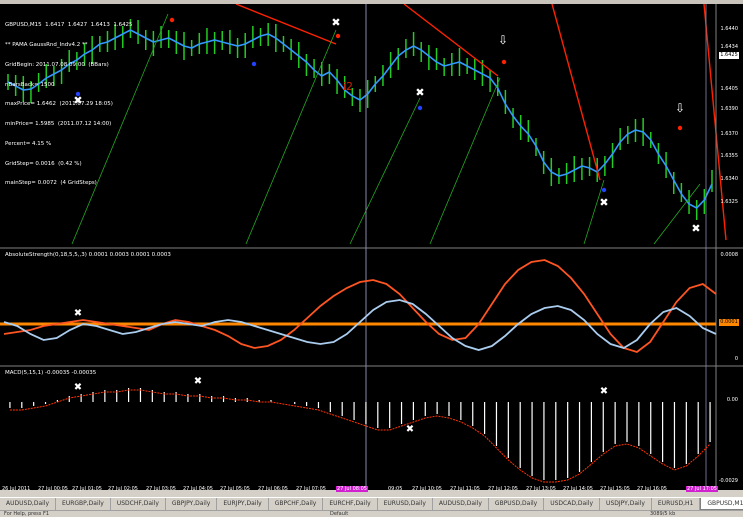  I want to click on current-price-tag: 1.6425, so click(729, 55).